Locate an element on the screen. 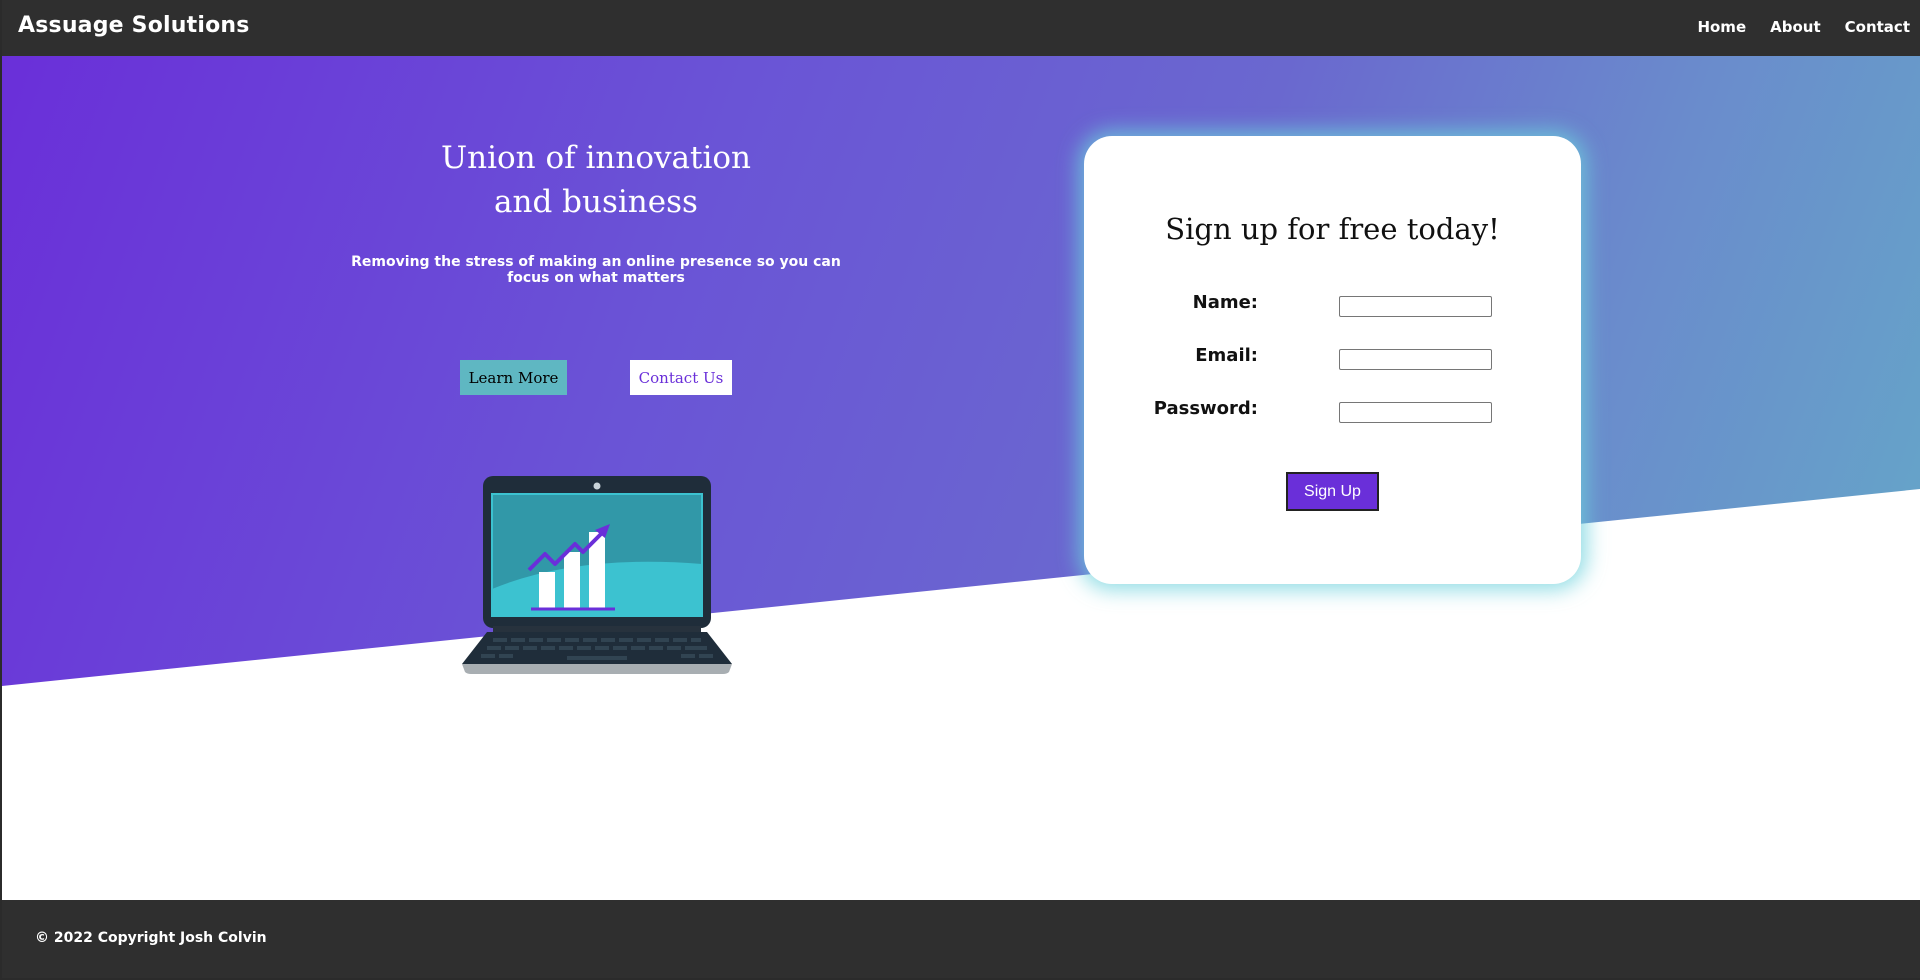  laptop-growth-chart-icon is located at coordinates (597, 575).